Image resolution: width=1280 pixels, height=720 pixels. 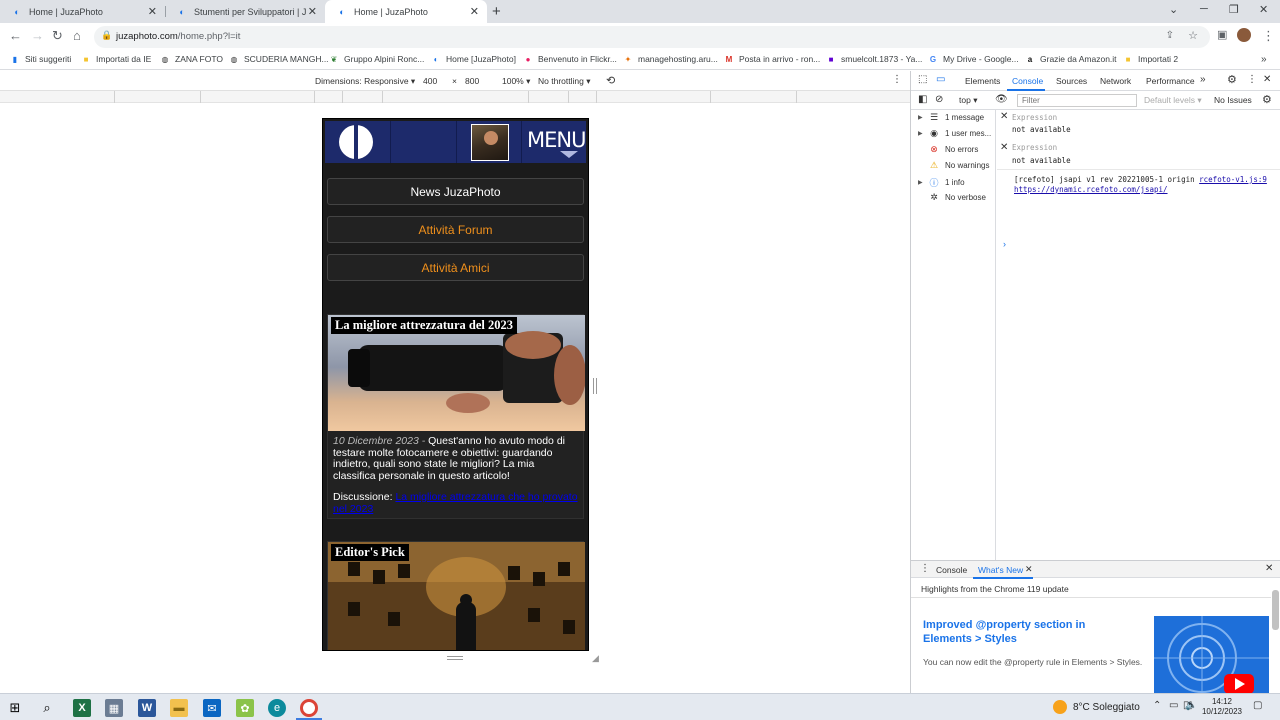 I want to click on logo-cell, so click(x=358, y=142).